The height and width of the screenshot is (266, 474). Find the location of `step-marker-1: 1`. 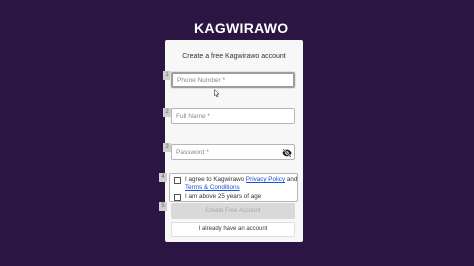

step-marker-1: 1 is located at coordinates (167, 75).